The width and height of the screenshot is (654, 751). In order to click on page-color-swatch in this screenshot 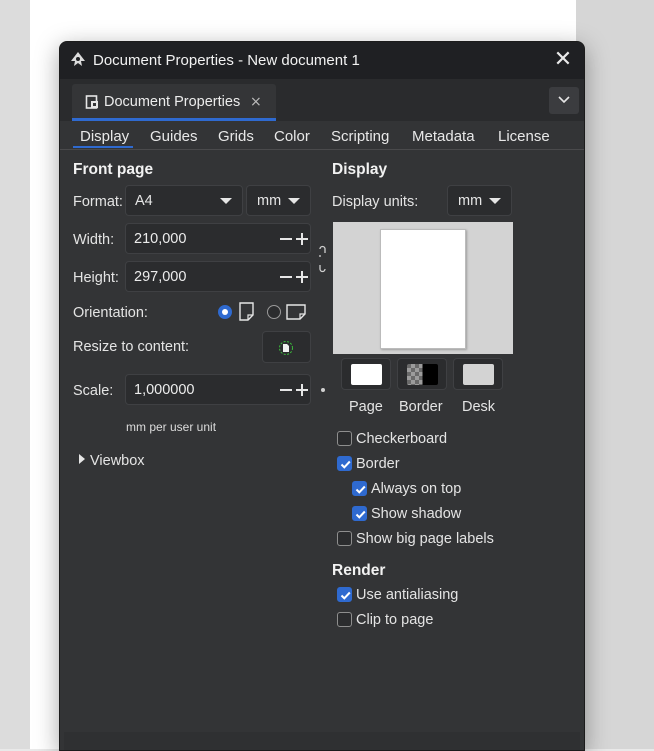, I will do `click(366, 374)`.